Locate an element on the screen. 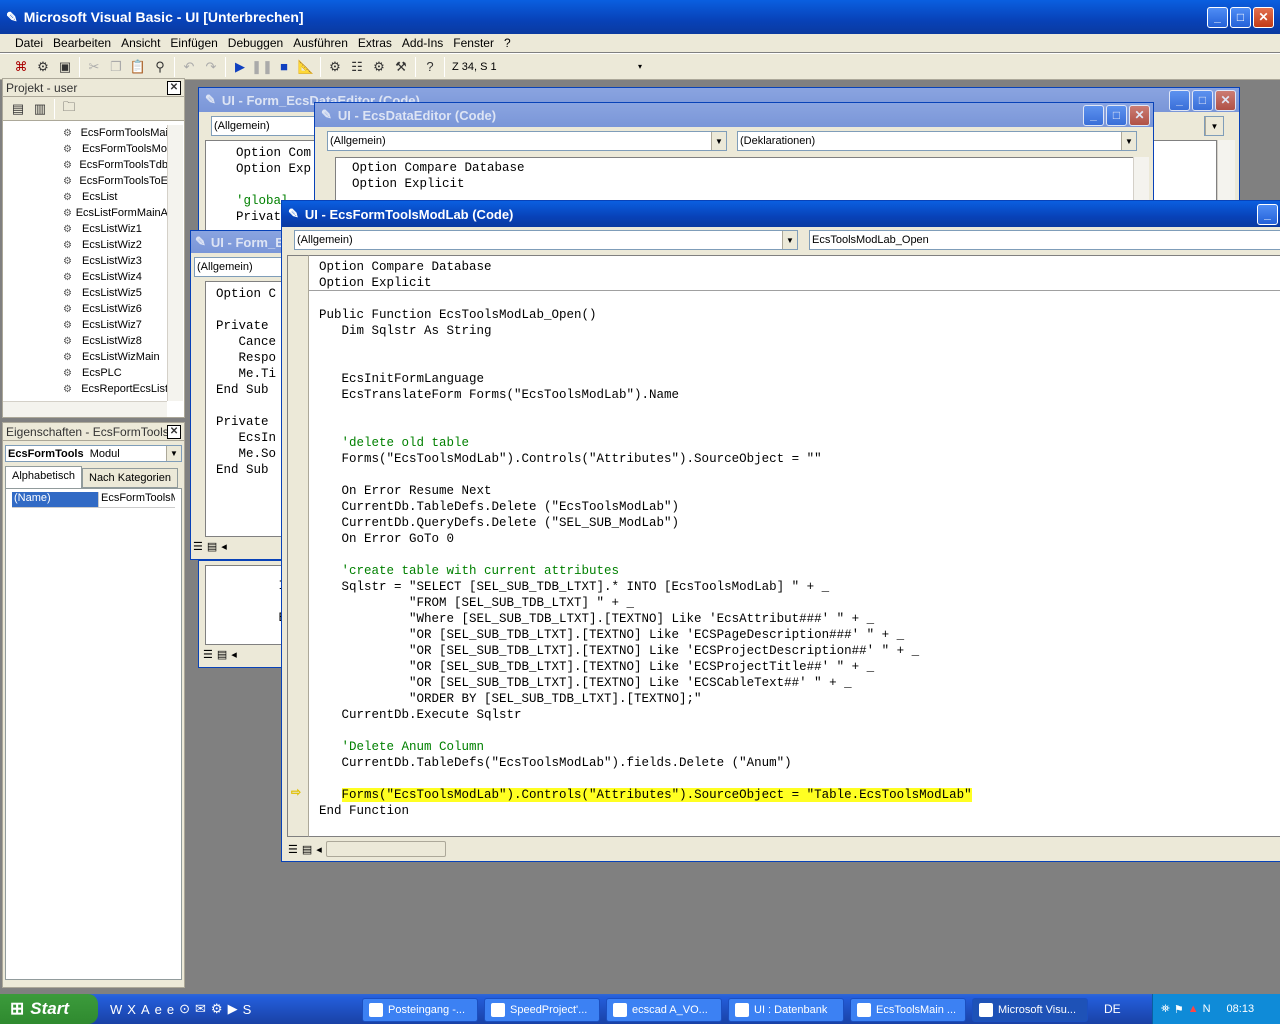 Image resolution: width=1280 pixels, height=1024 pixels. menu-einfuegen: Einfügen is located at coordinates (193, 43).